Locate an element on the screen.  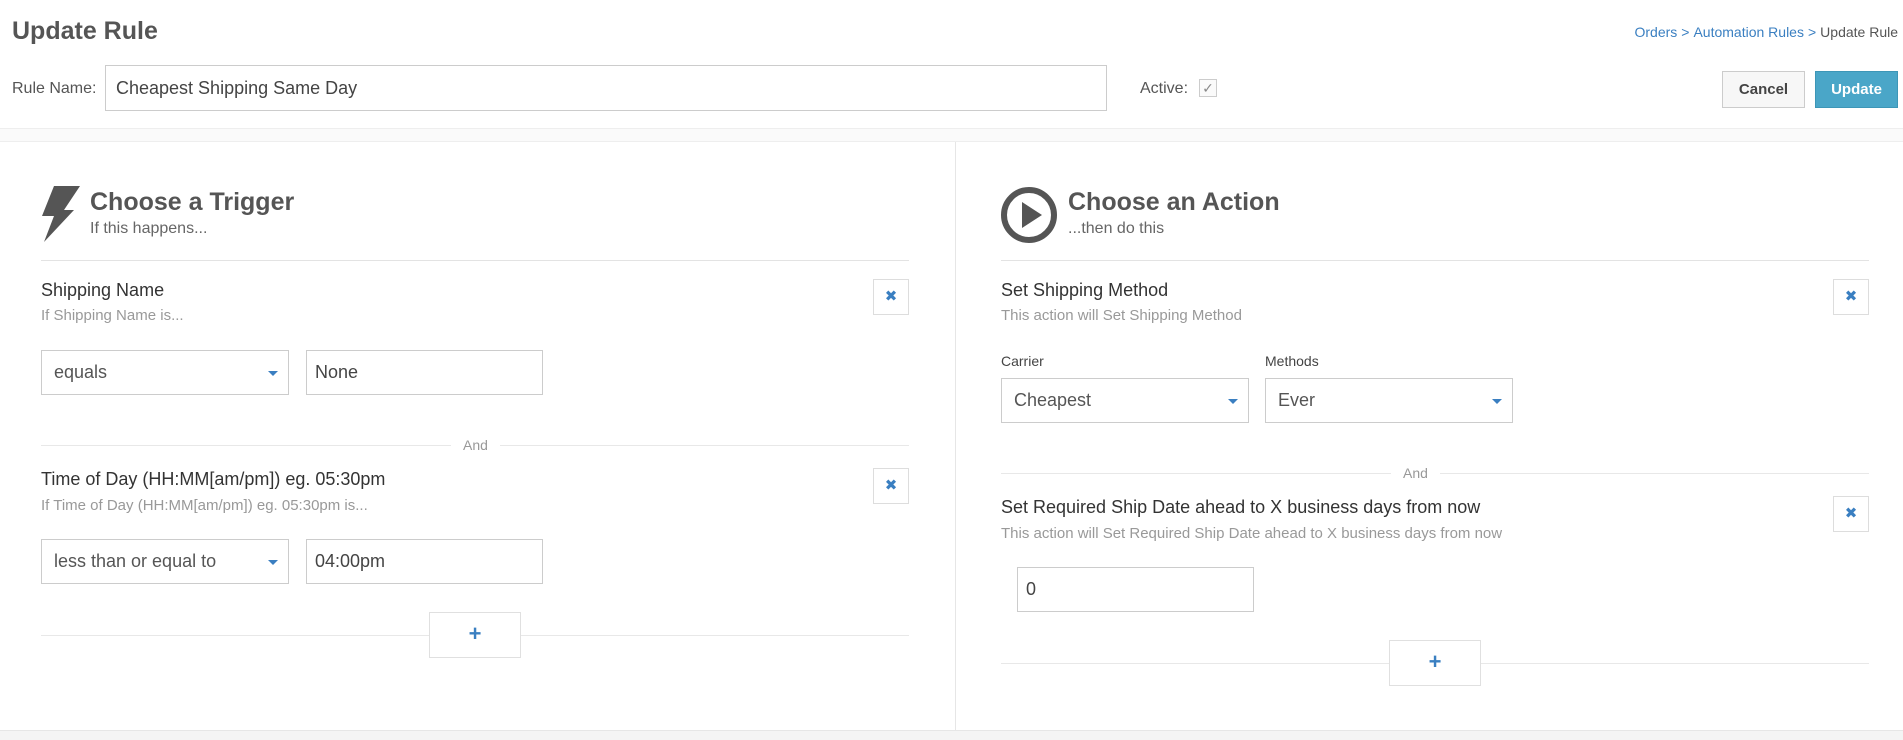
trigger-title: Choose a Trigger is located at coordinates (192, 202).